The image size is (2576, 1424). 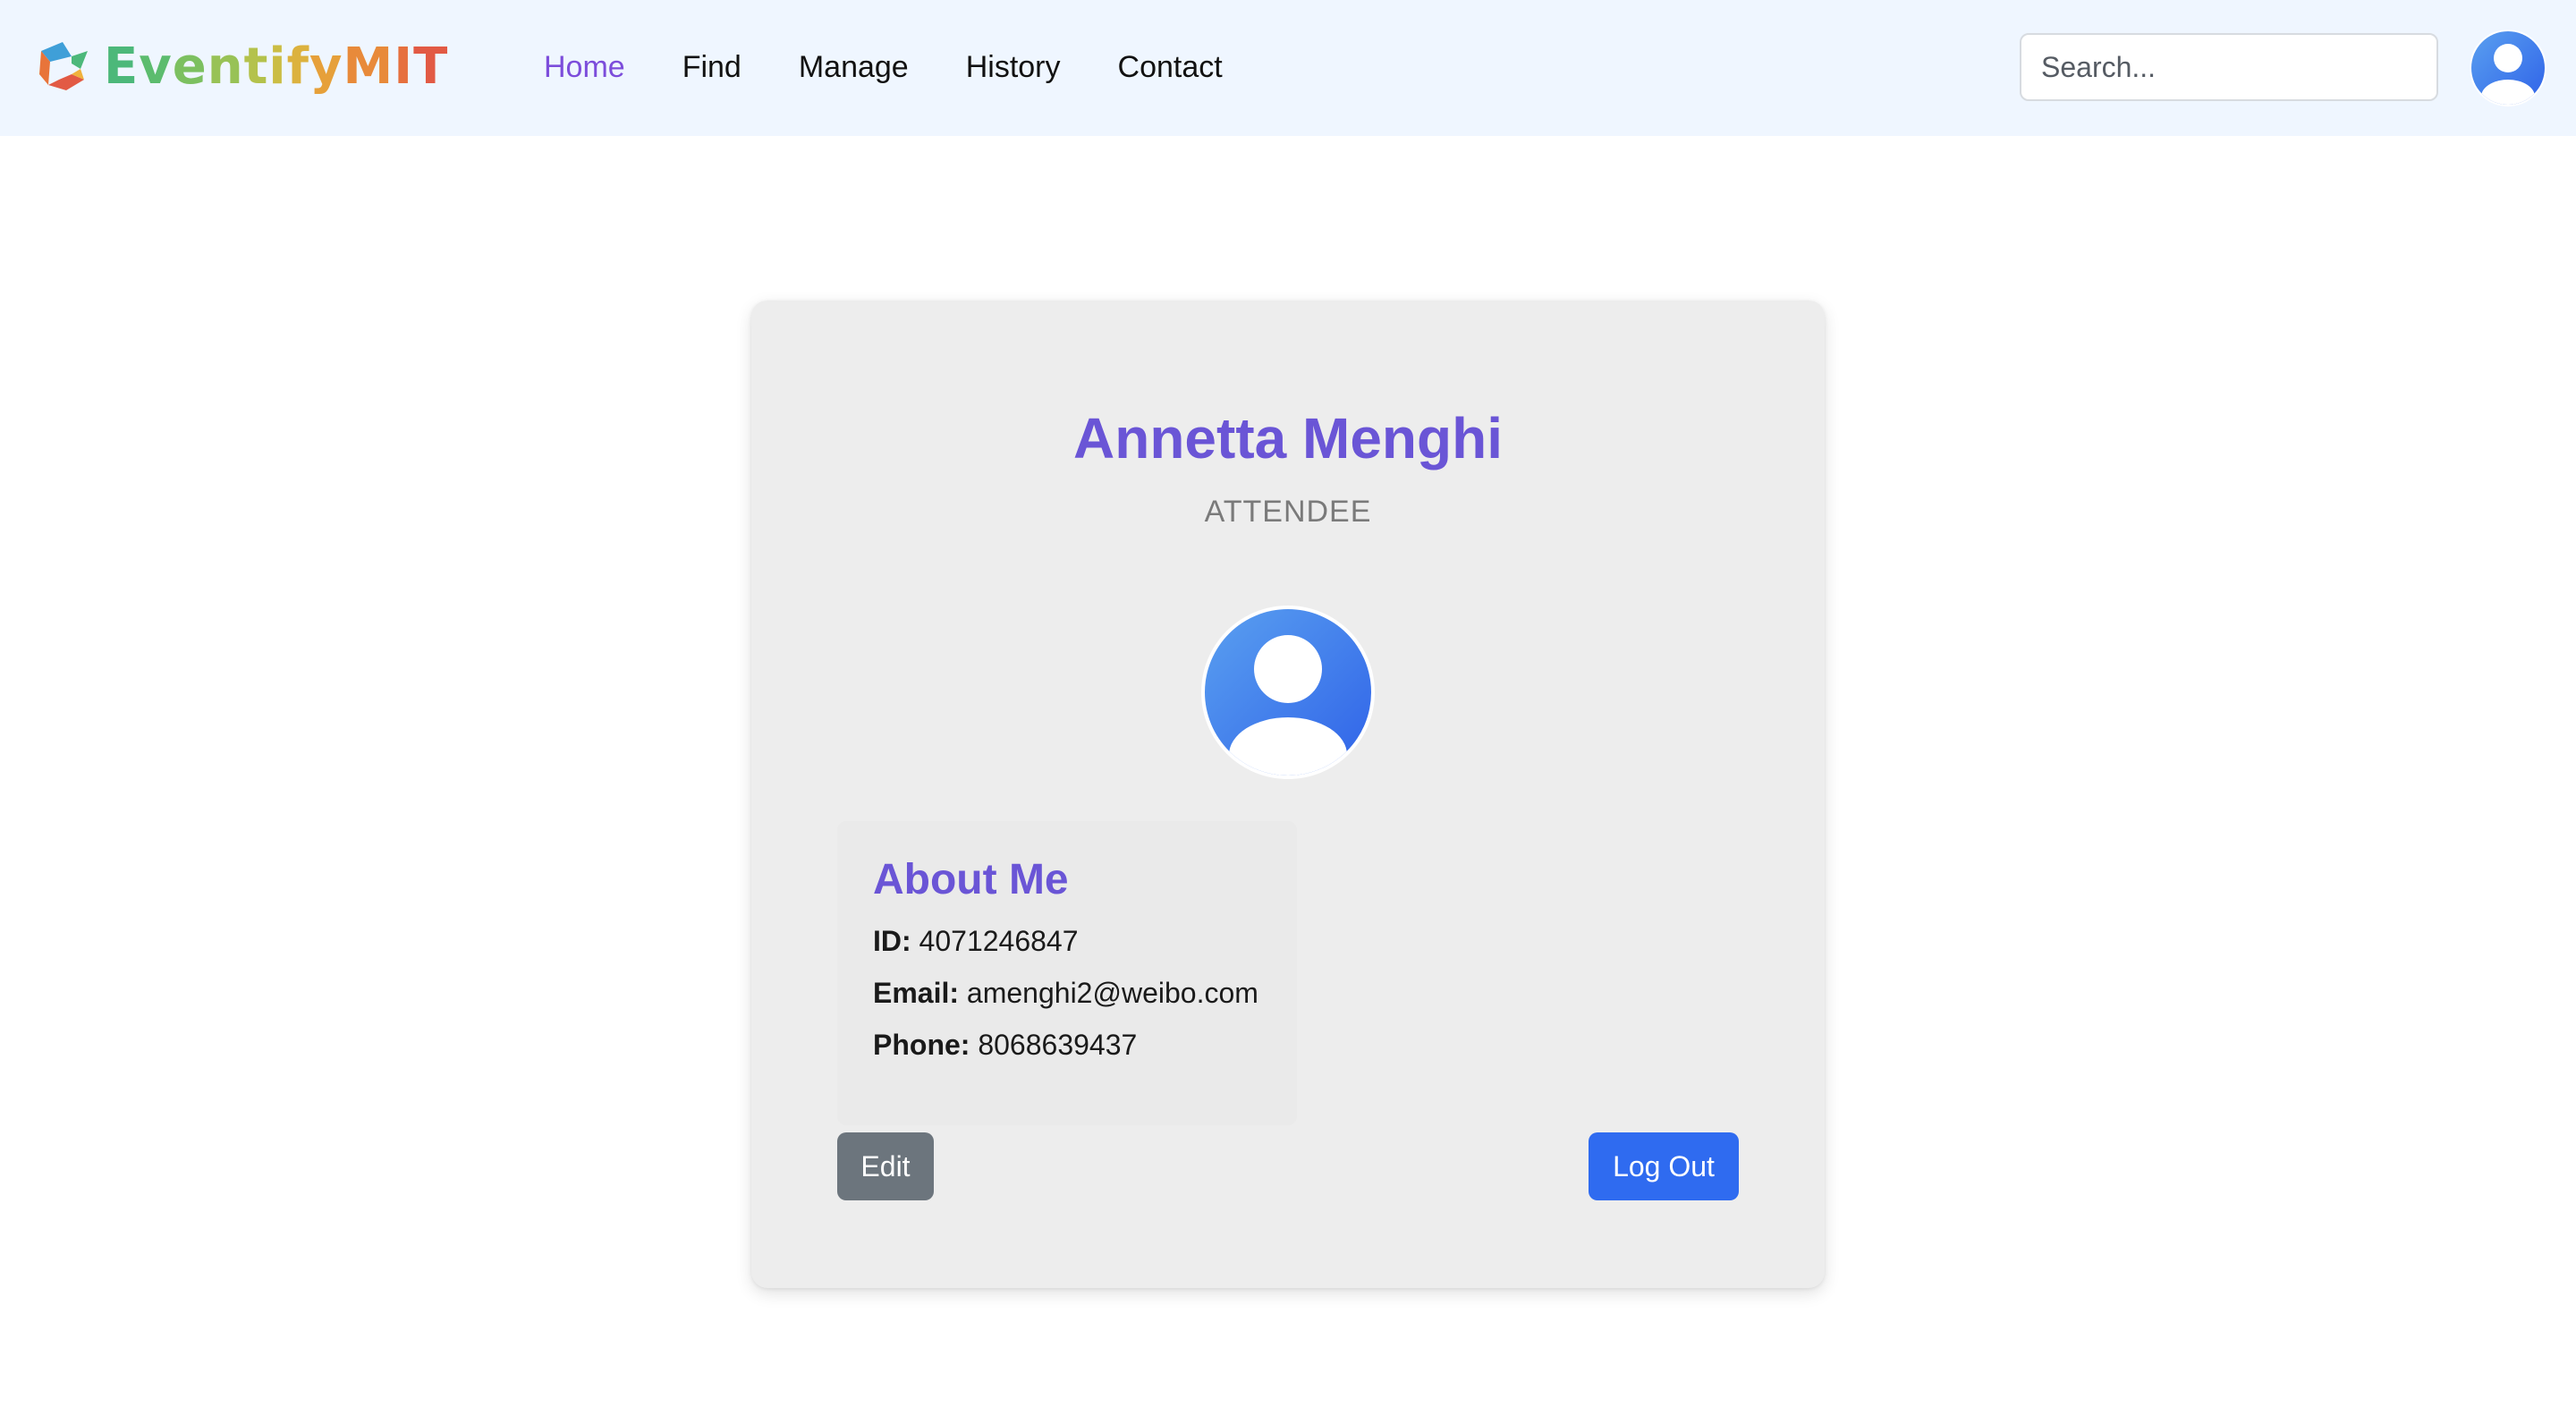 What do you see at coordinates (122, 67) in the screenshot?
I see `brand-letter: E` at bounding box center [122, 67].